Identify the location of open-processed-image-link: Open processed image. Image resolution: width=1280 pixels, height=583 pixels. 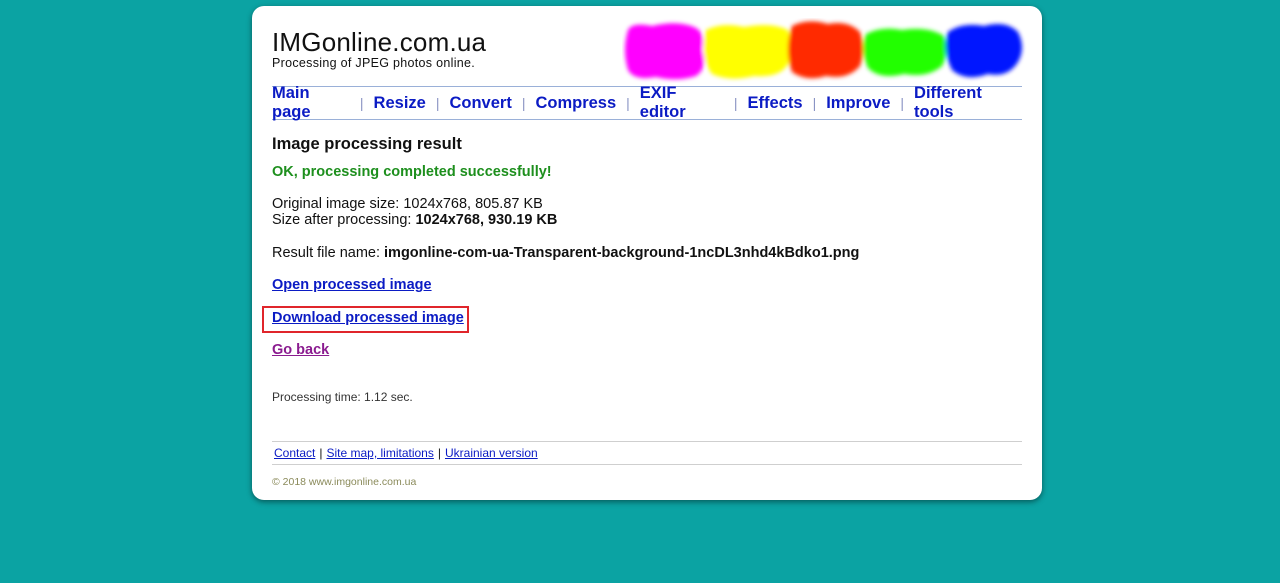
(352, 285).